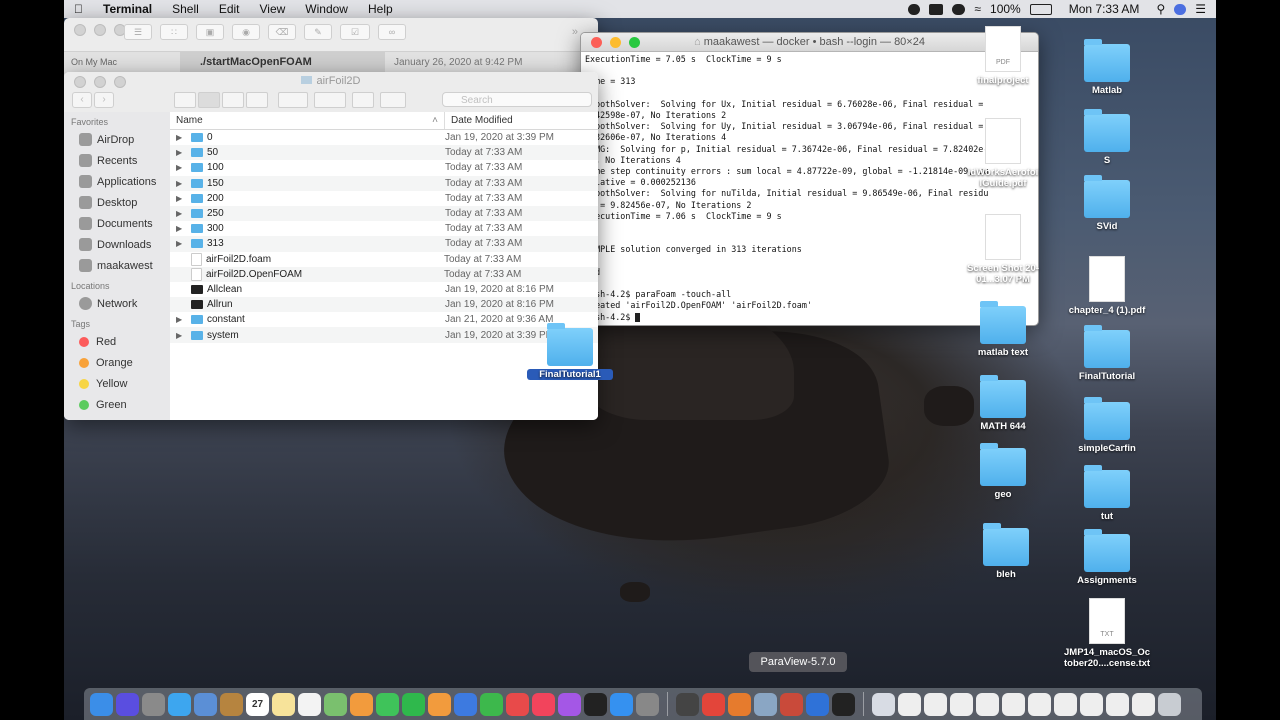 The width and height of the screenshot is (1280, 720). Describe the element at coordinates (384, 183) in the screenshot. I see `file-row: ▶ 150 Today at 7:33 AM` at that location.